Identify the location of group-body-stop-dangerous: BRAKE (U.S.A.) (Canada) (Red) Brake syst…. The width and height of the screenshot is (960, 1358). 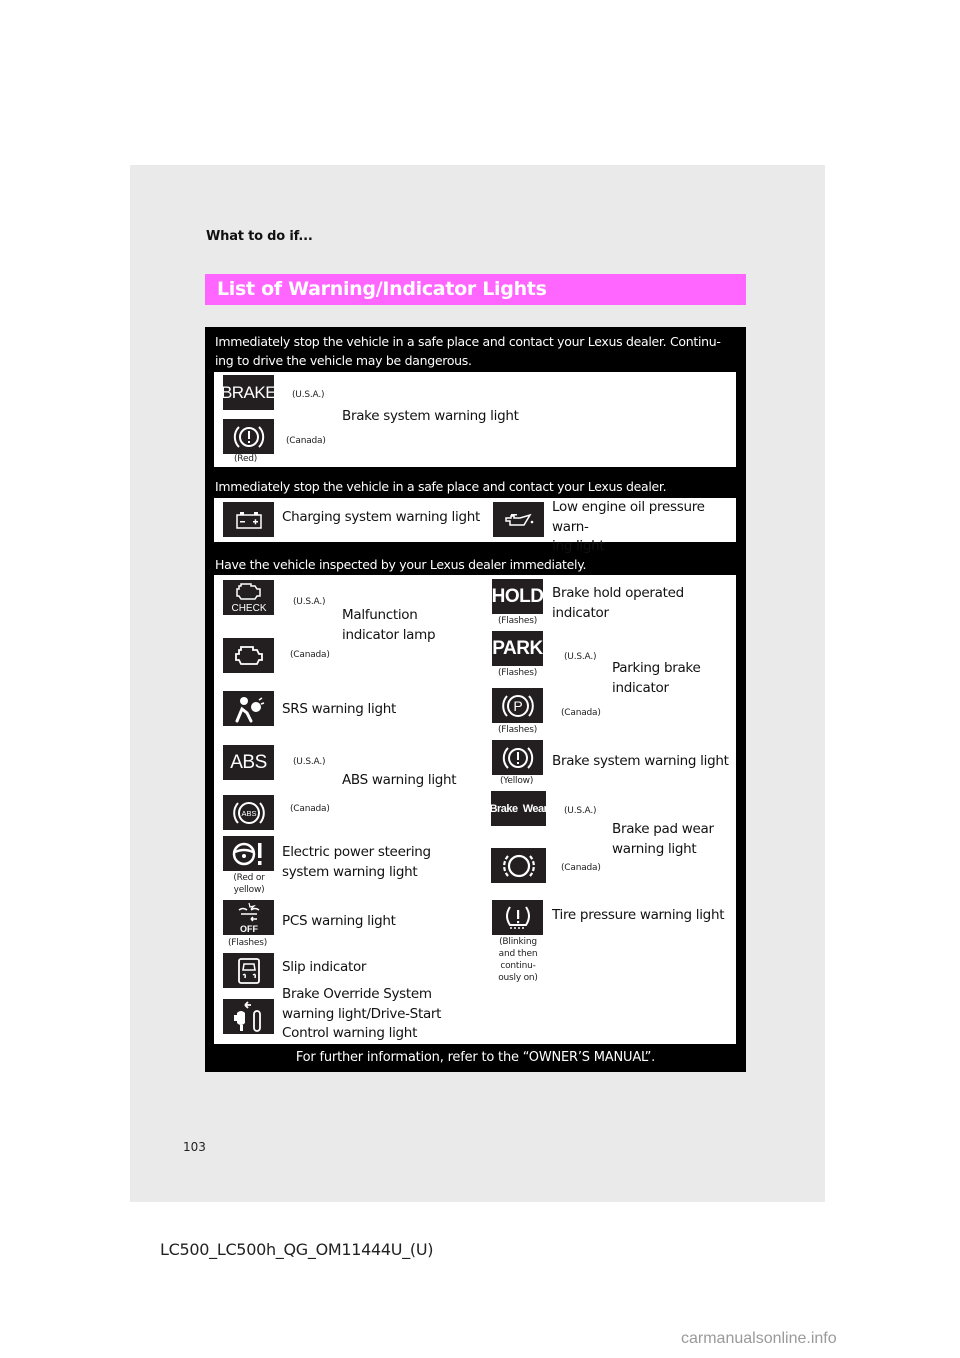
(475, 419).